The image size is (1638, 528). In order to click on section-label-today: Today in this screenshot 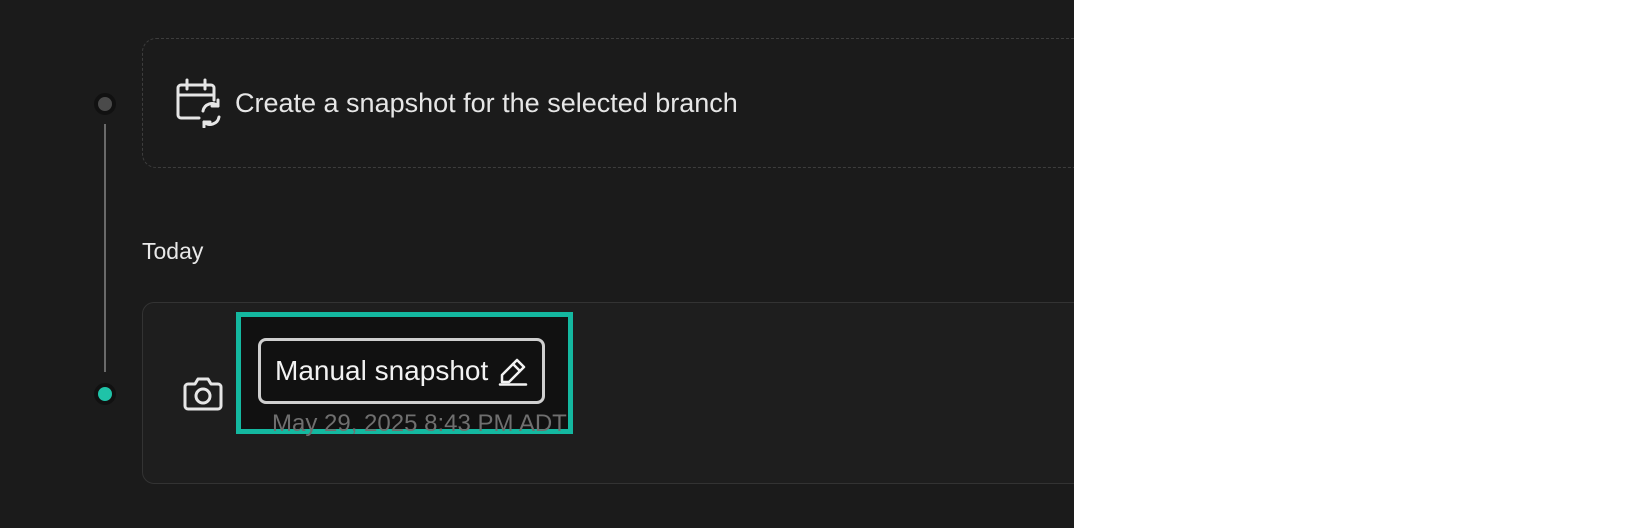, I will do `click(173, 251)`.